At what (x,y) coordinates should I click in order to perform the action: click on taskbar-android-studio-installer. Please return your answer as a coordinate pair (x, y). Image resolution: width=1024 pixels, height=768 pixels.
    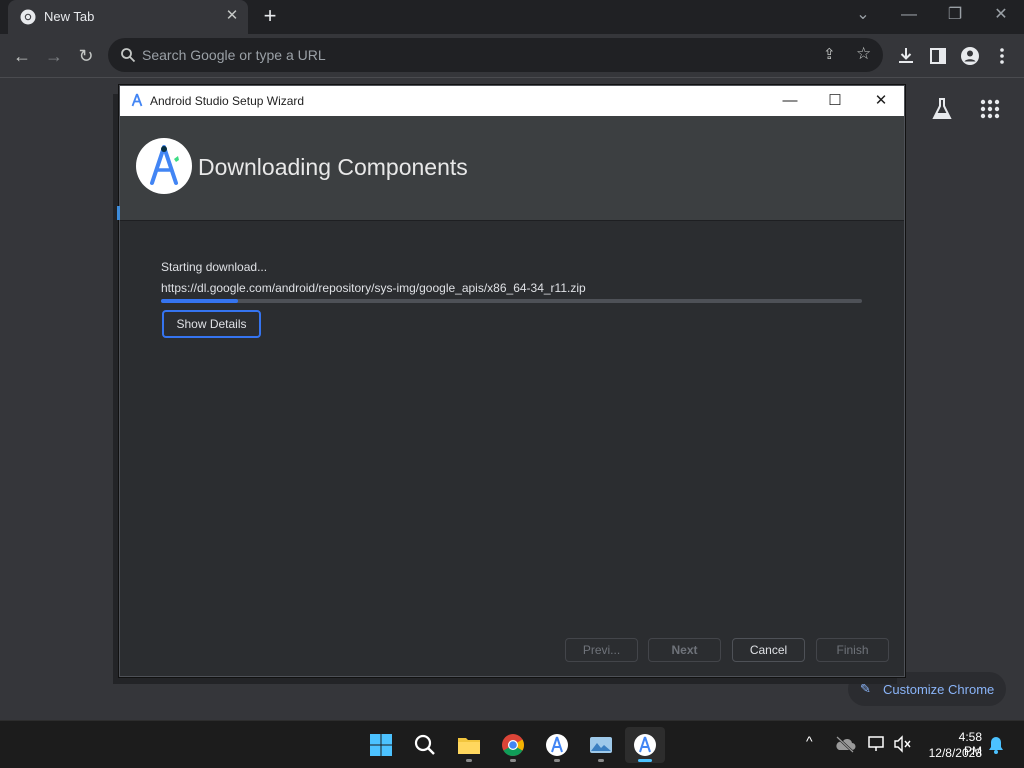
    Looking at the image, I should click on (557, 745).